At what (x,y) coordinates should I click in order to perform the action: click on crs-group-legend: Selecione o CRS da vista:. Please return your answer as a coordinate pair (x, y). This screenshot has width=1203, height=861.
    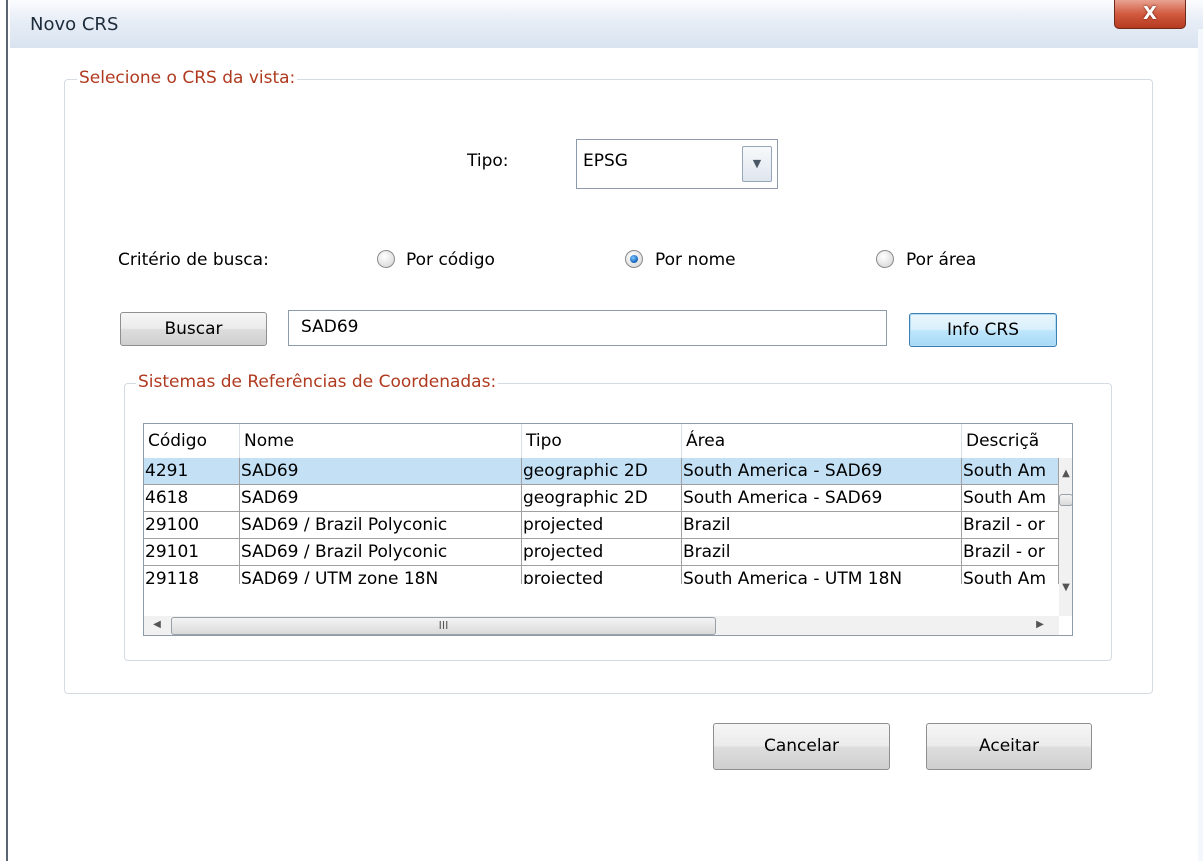
    Looking at the image, I should click on (187, 78).